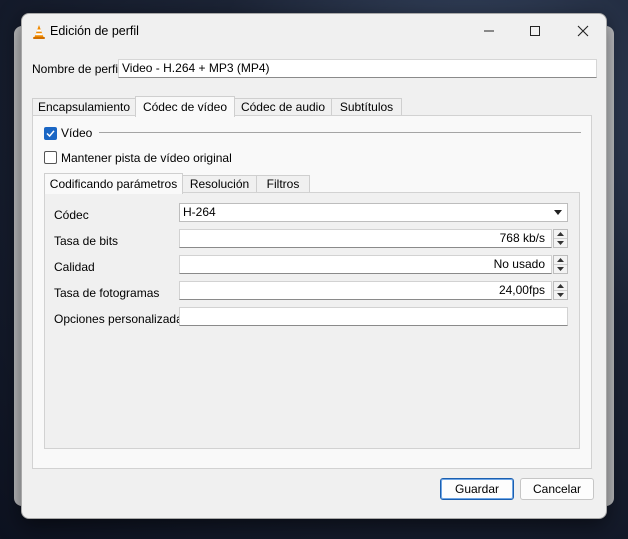 This screenshot has width=628, height=539. Describe the element at coordinates (84, 107) in the screenshot. I see `tab-encapsulation: Encapsulamiento` at that location.